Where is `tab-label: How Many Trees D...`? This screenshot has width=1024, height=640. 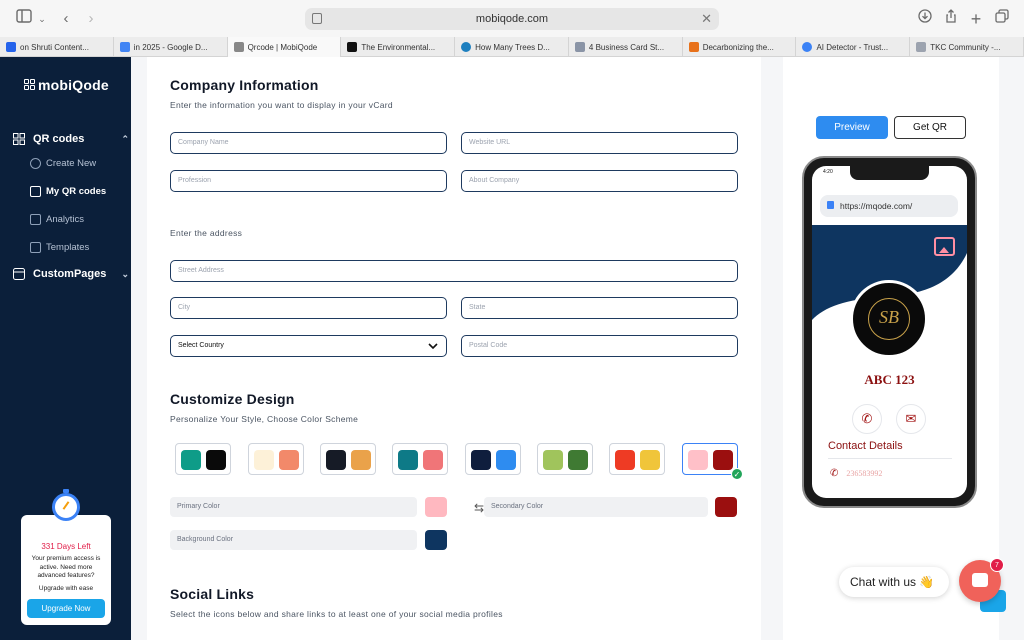 tab-label: How Many Trees D... is located at coordinates (512, 47).